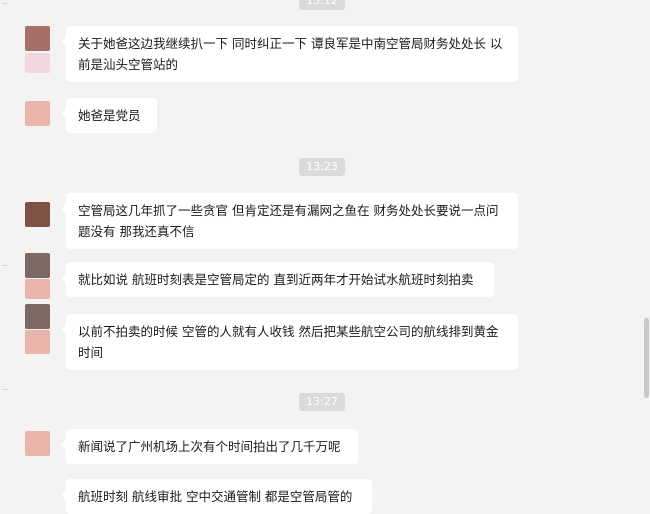 The image size is (650, 514). I want to click on timestamp: 13:12, so click(322, 5).